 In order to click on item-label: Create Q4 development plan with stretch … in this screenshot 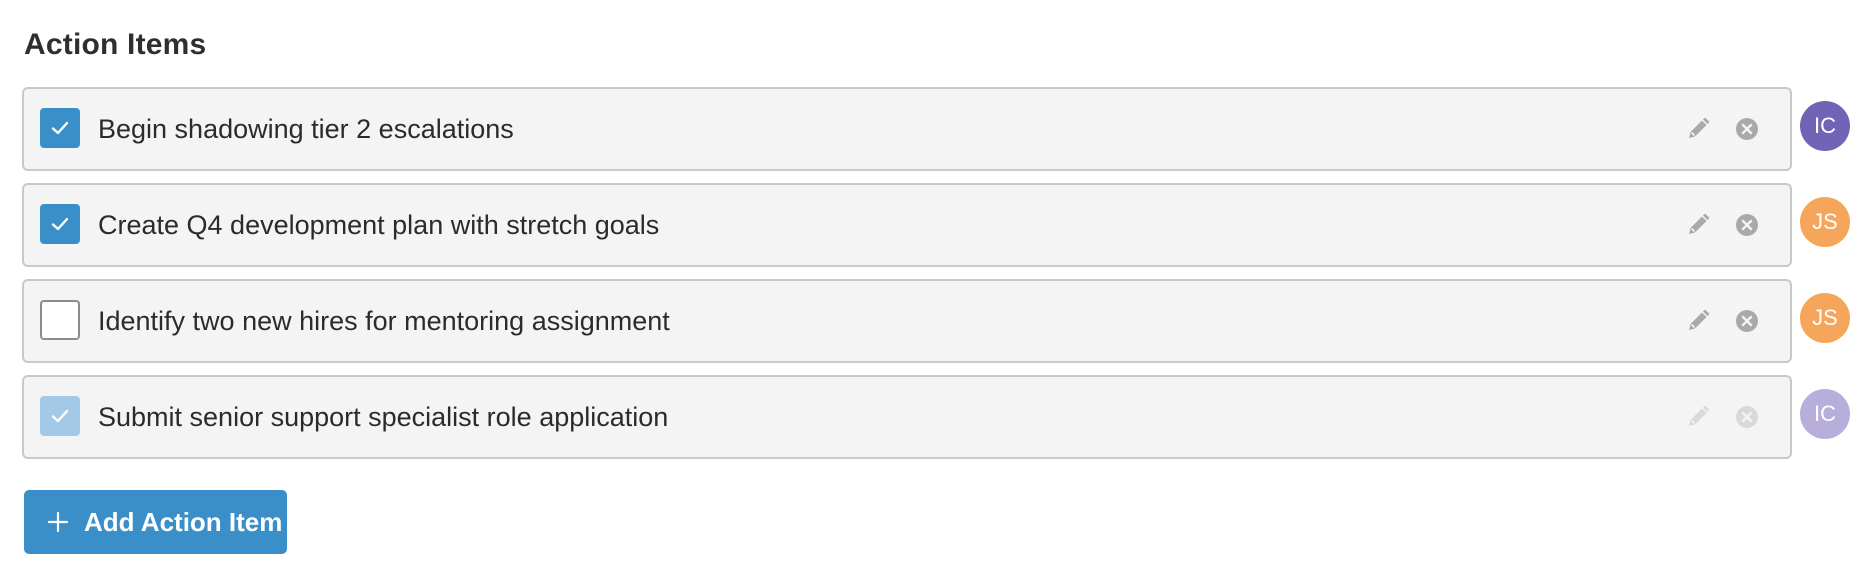, I will do `click(379, 225)`.